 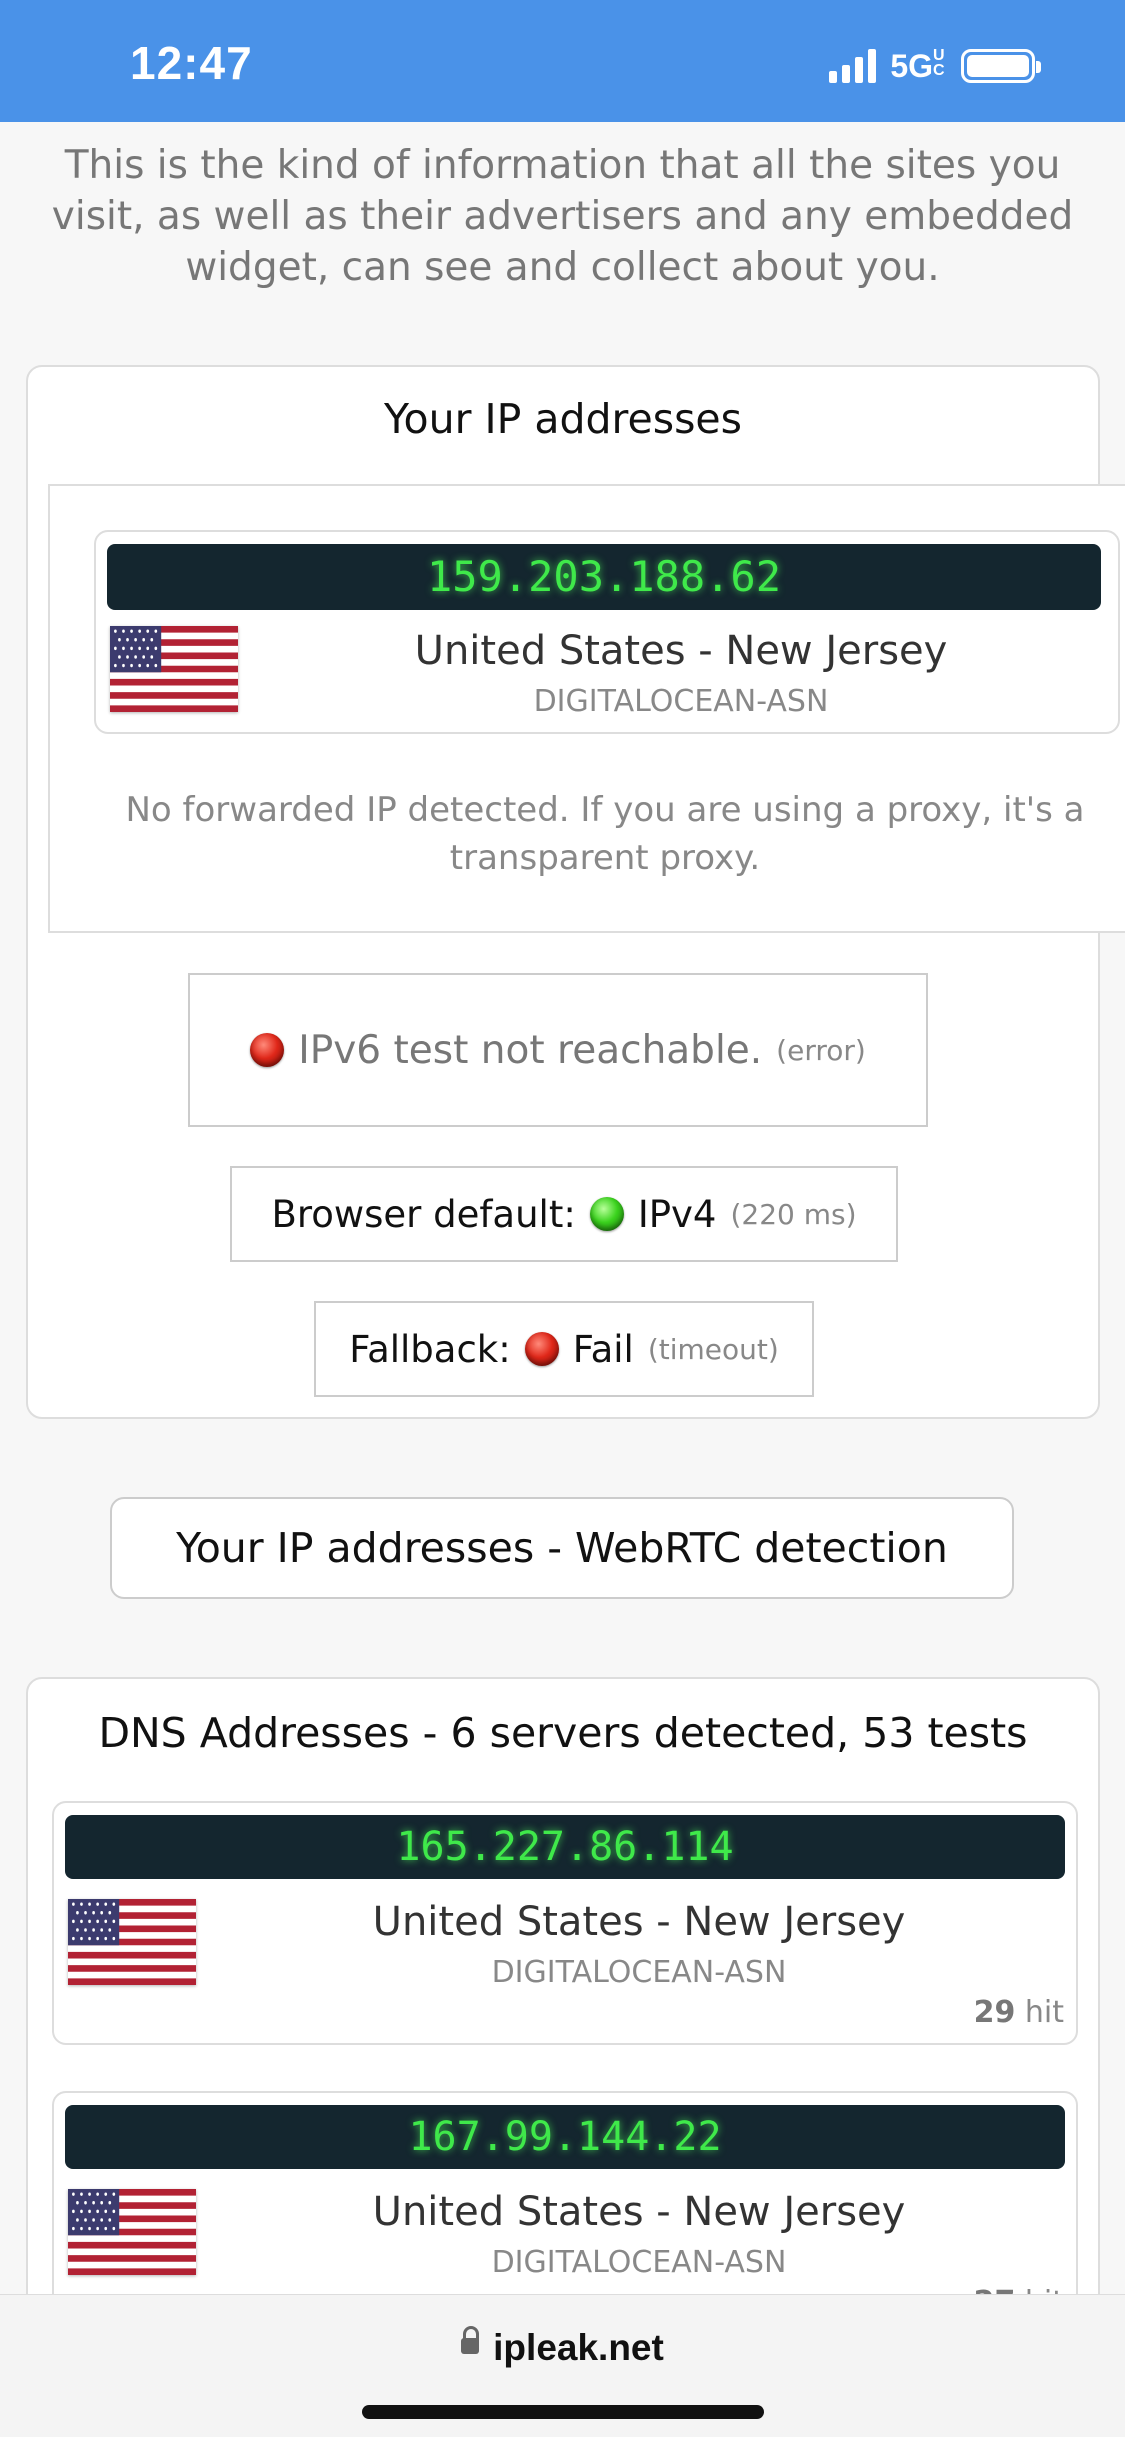 What do you see at coordinates (604, 577) in the screenshot?
I see `ip-address: 159.203.188.62` at bounding box center [604, 577].